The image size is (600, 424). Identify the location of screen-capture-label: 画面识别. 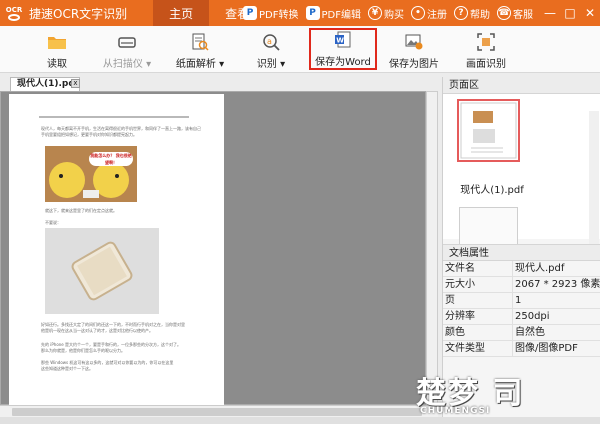
(486, 64).